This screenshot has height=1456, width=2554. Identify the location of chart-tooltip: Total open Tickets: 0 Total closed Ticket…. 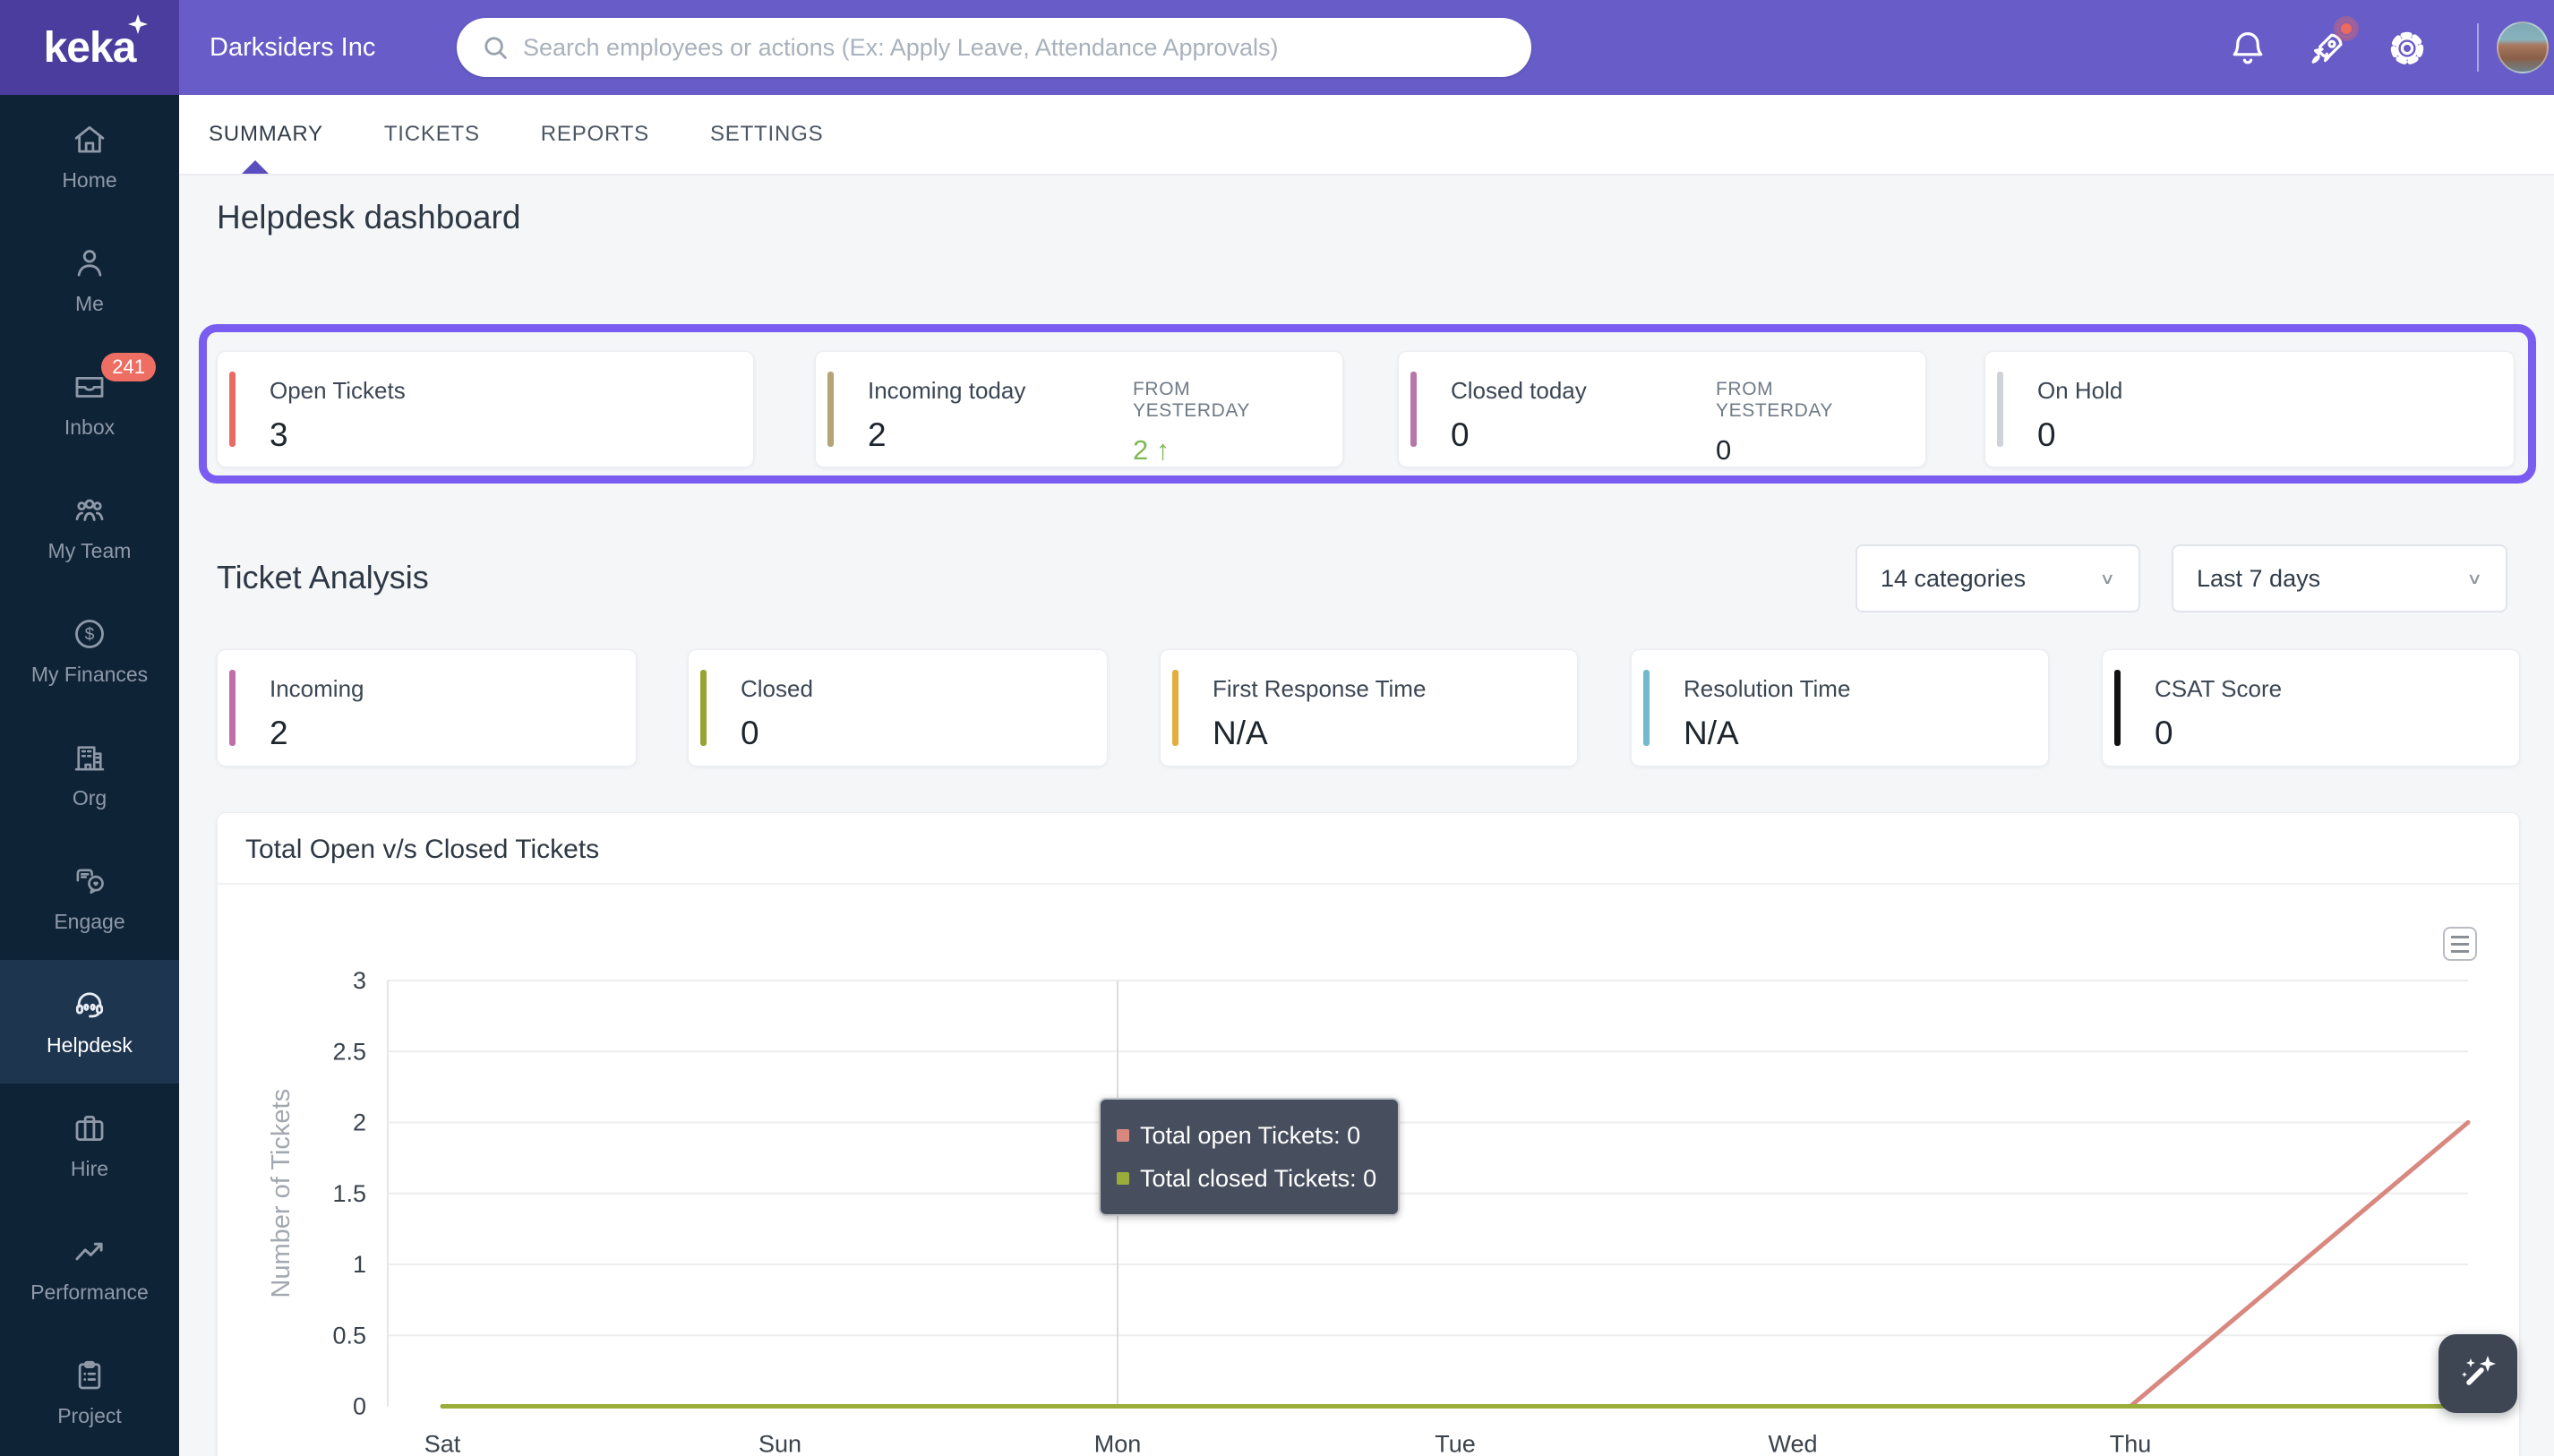
(1250, 1157).